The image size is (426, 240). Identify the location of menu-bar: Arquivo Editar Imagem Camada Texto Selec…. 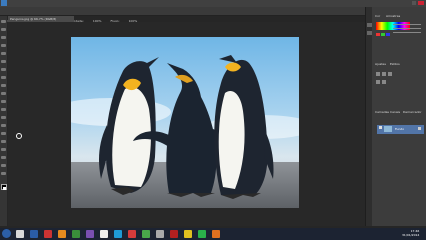
(213, 8).